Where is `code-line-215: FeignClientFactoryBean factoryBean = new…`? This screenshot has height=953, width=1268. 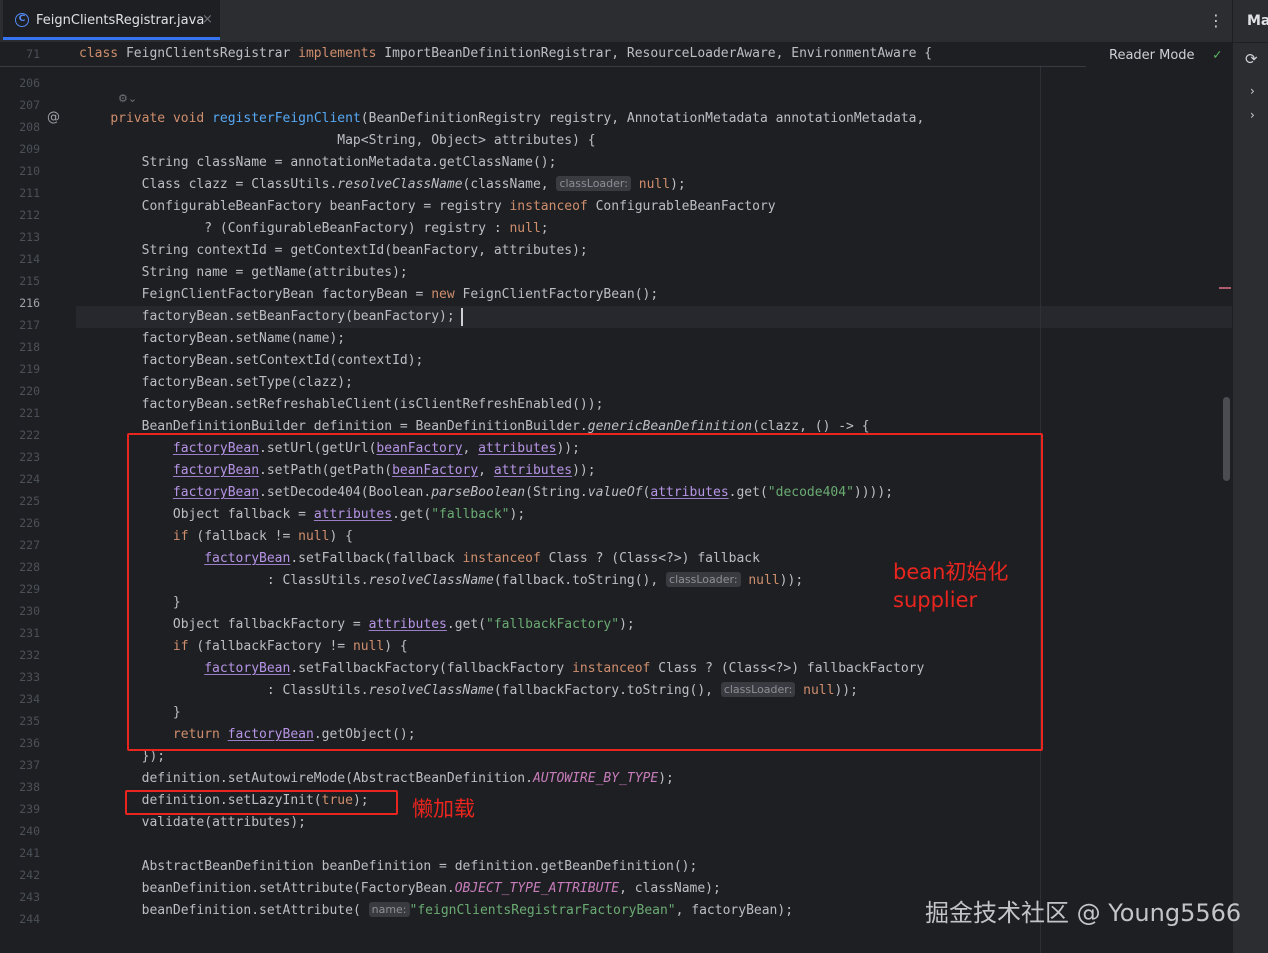
code-line-215: FeignClientFactoryBean factoryBean = new… is located at coordinates (369, 295).